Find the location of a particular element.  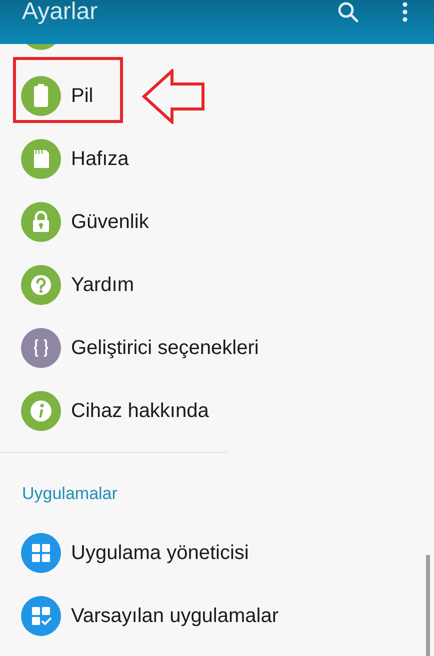

arrow-drawing is located at coordinates (174, 96).